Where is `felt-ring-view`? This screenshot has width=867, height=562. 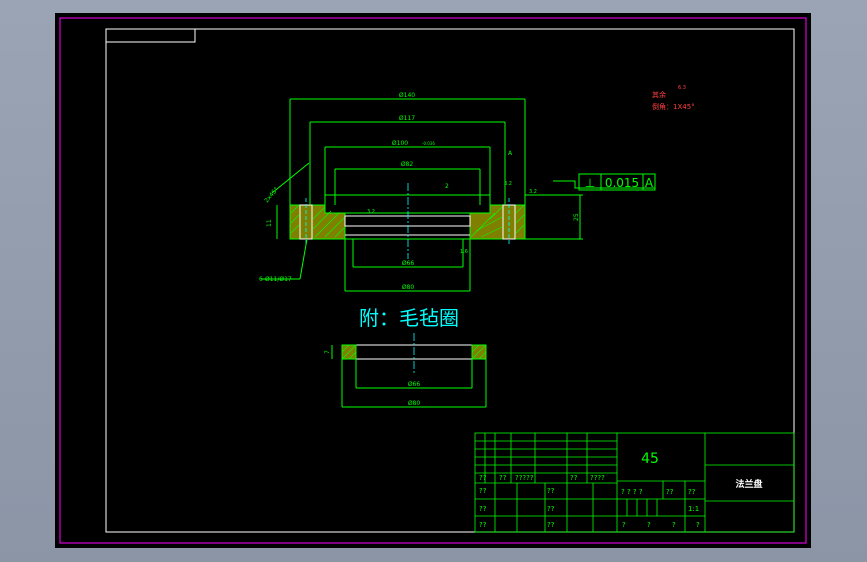
felt-ring-view is located at coordinates (409, 370).